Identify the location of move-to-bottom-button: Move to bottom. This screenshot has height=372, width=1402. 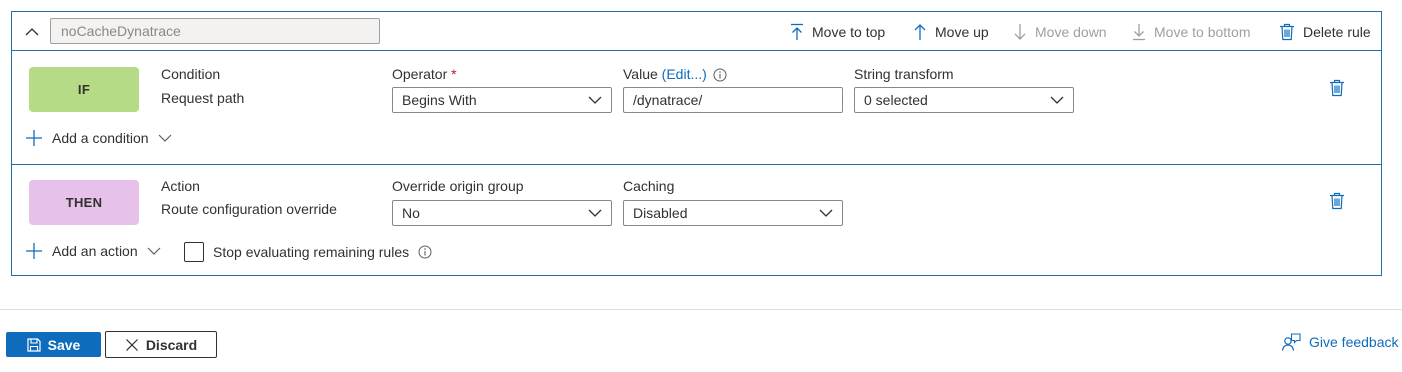
(1191, 32).